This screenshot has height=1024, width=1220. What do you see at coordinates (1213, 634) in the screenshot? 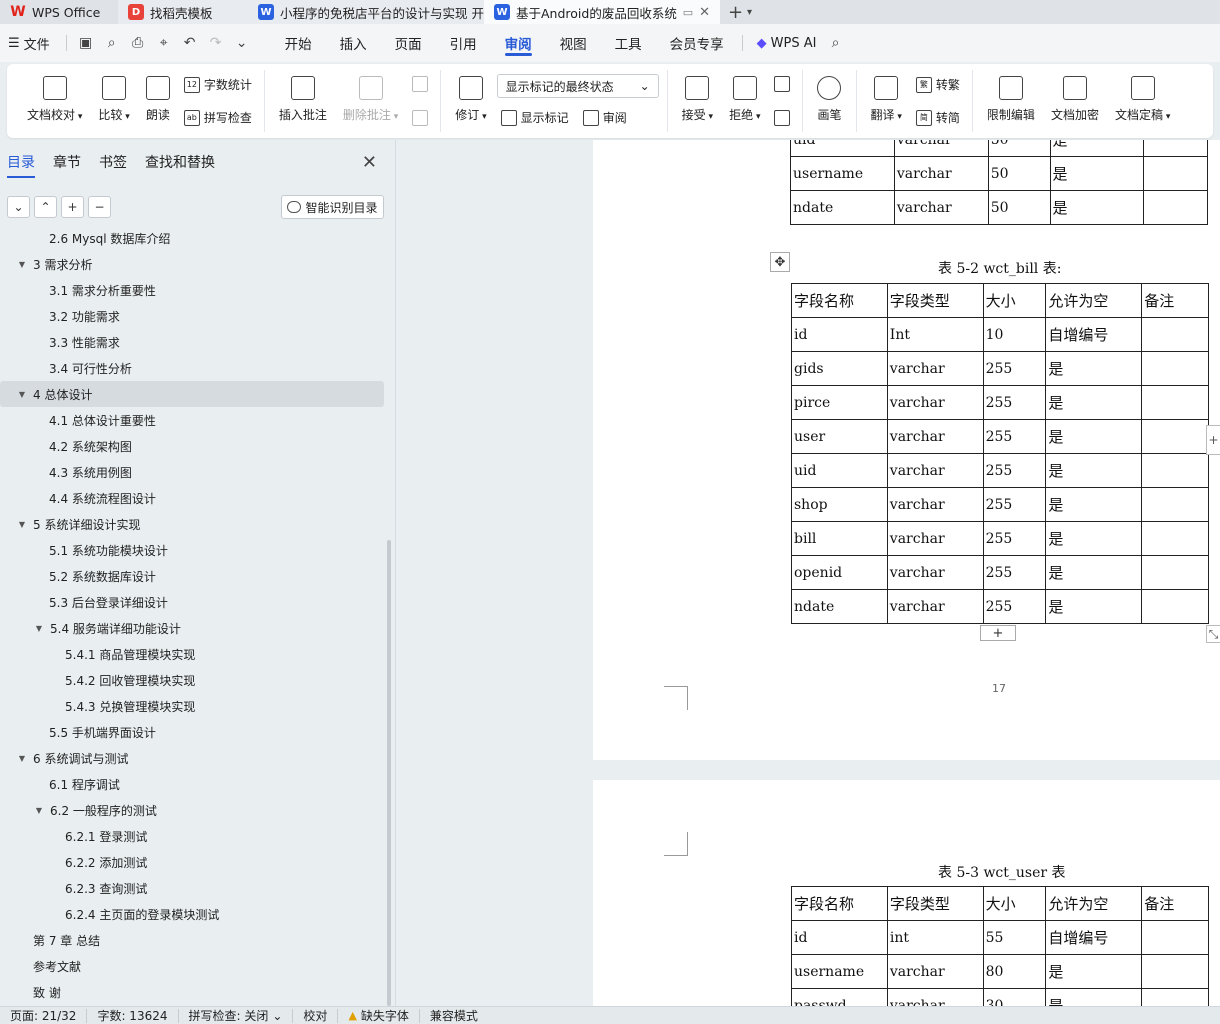
I see `resize-handle-icon: ⤡` at bounding box center [1213, 634].